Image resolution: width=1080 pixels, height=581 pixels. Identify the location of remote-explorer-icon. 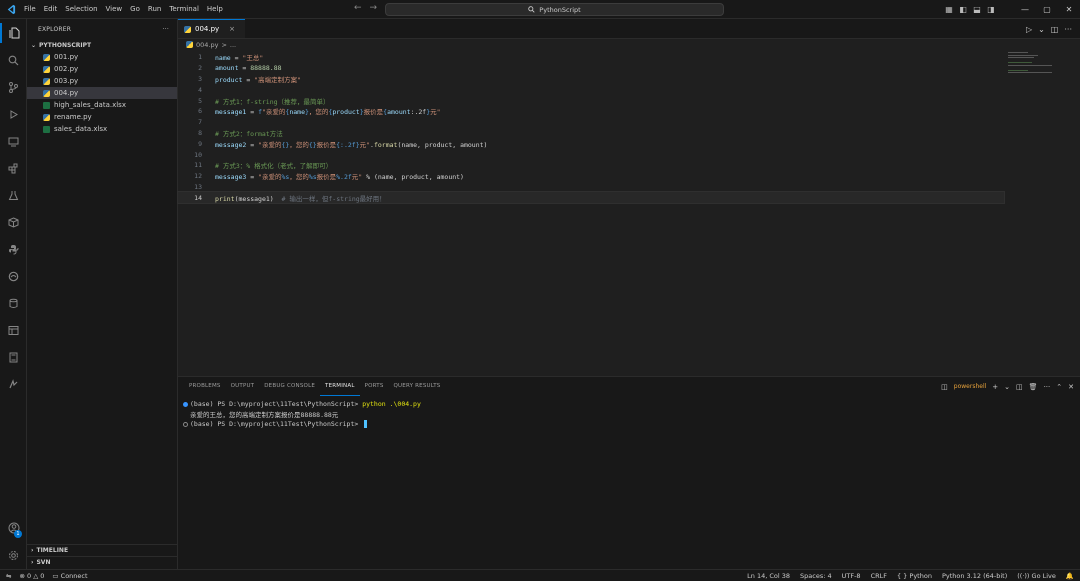
(13, 141).